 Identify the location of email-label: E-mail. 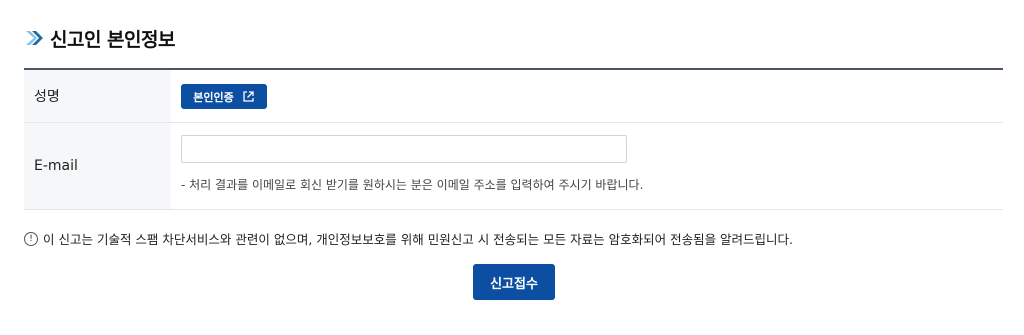
(97, 166).